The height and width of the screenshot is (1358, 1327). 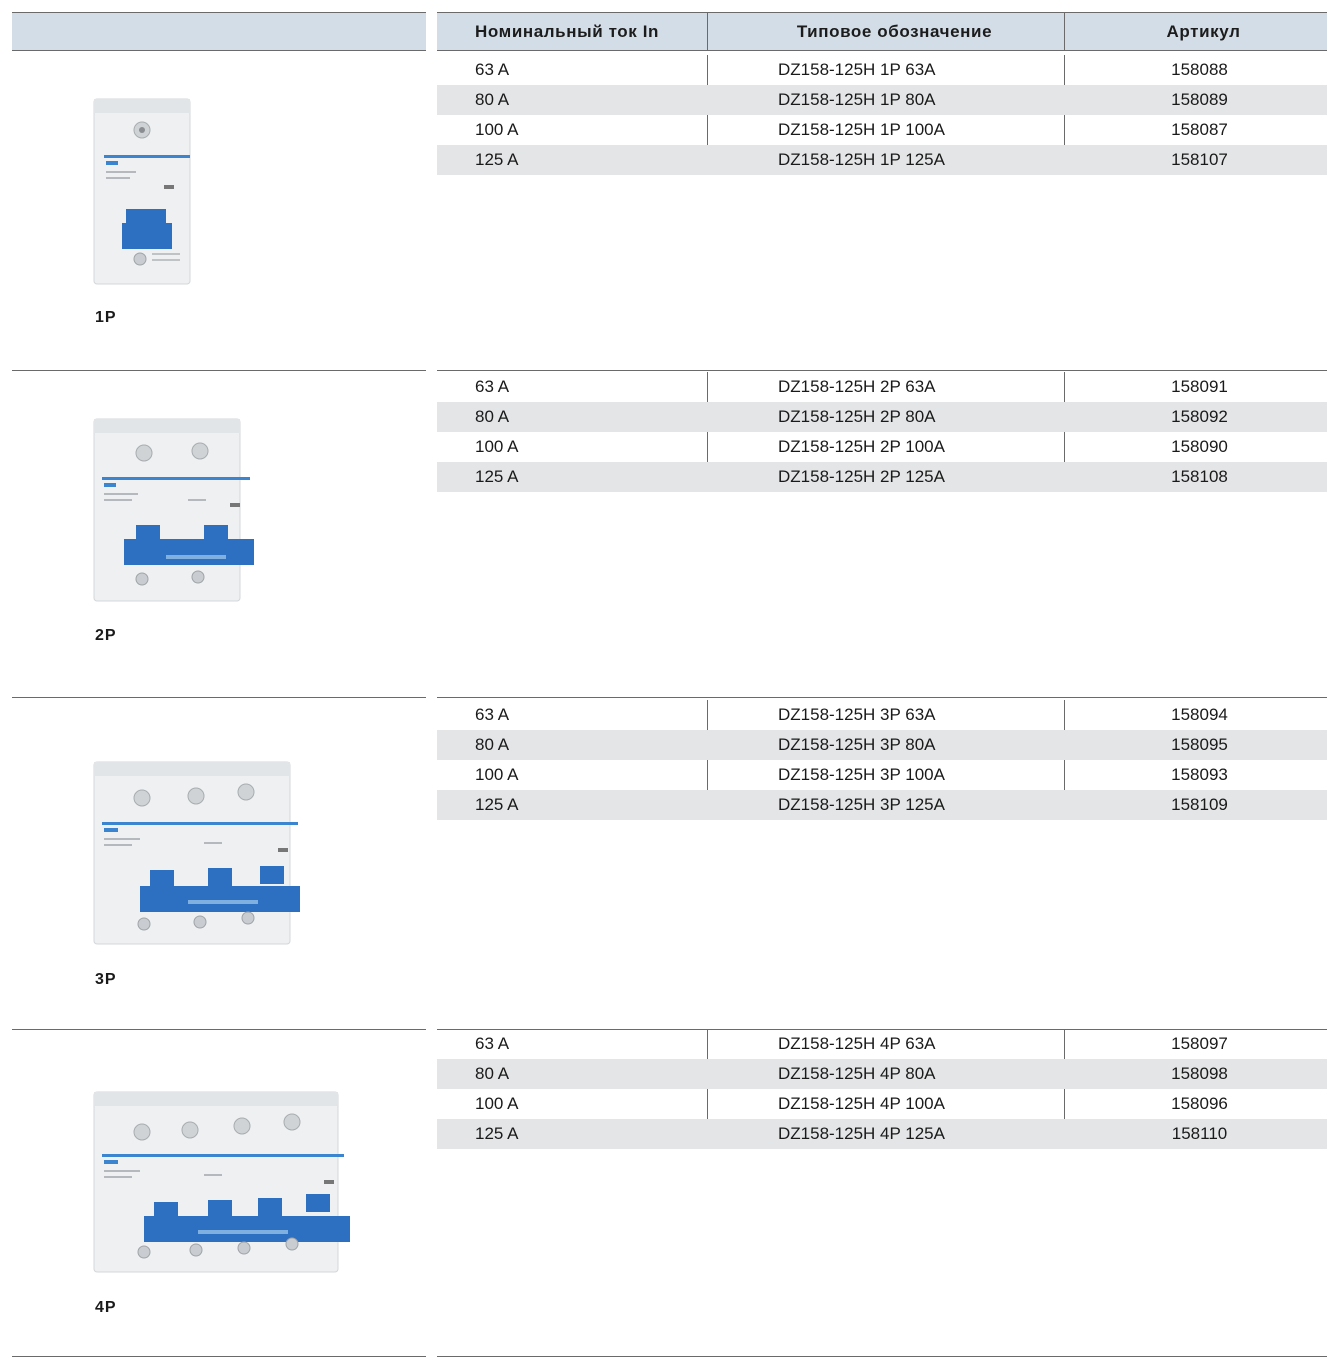 What do you see at coordinates (1199, 476) in the screenshot?
I see `cell-article: 158108` at bounding box center [1199, 476].